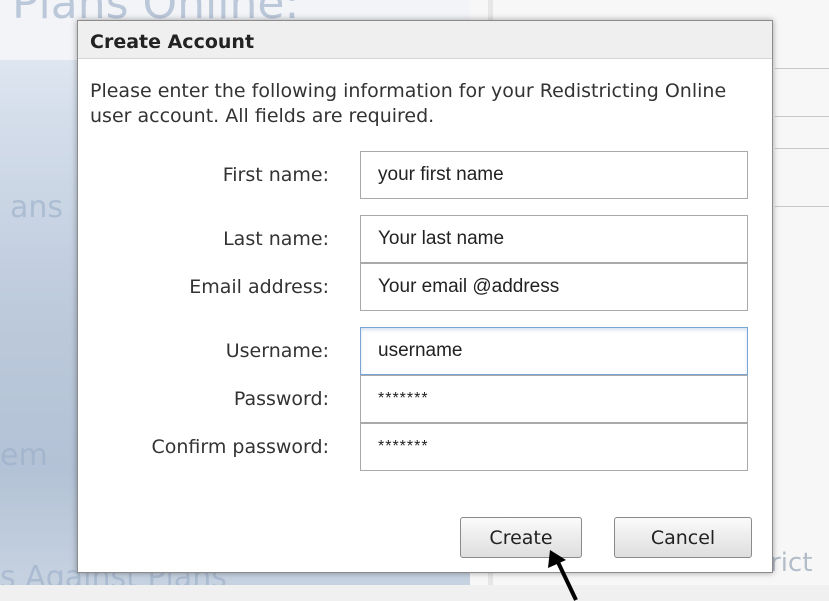  What do you see at coordinates (554, 399) in the screenshot?
I see `password-field` at bounding box center [554, 399].